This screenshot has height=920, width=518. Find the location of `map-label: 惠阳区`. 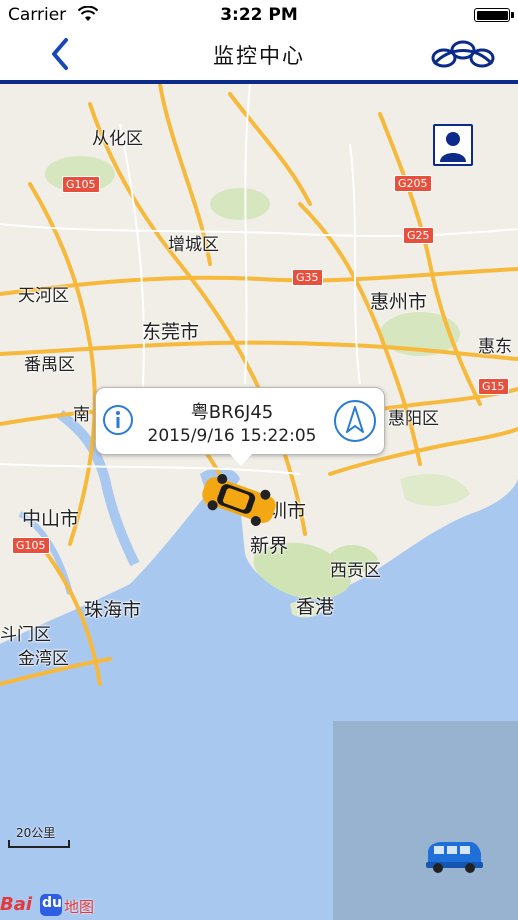

map-label: 惠阳区 is located at coordinates (413, 419).